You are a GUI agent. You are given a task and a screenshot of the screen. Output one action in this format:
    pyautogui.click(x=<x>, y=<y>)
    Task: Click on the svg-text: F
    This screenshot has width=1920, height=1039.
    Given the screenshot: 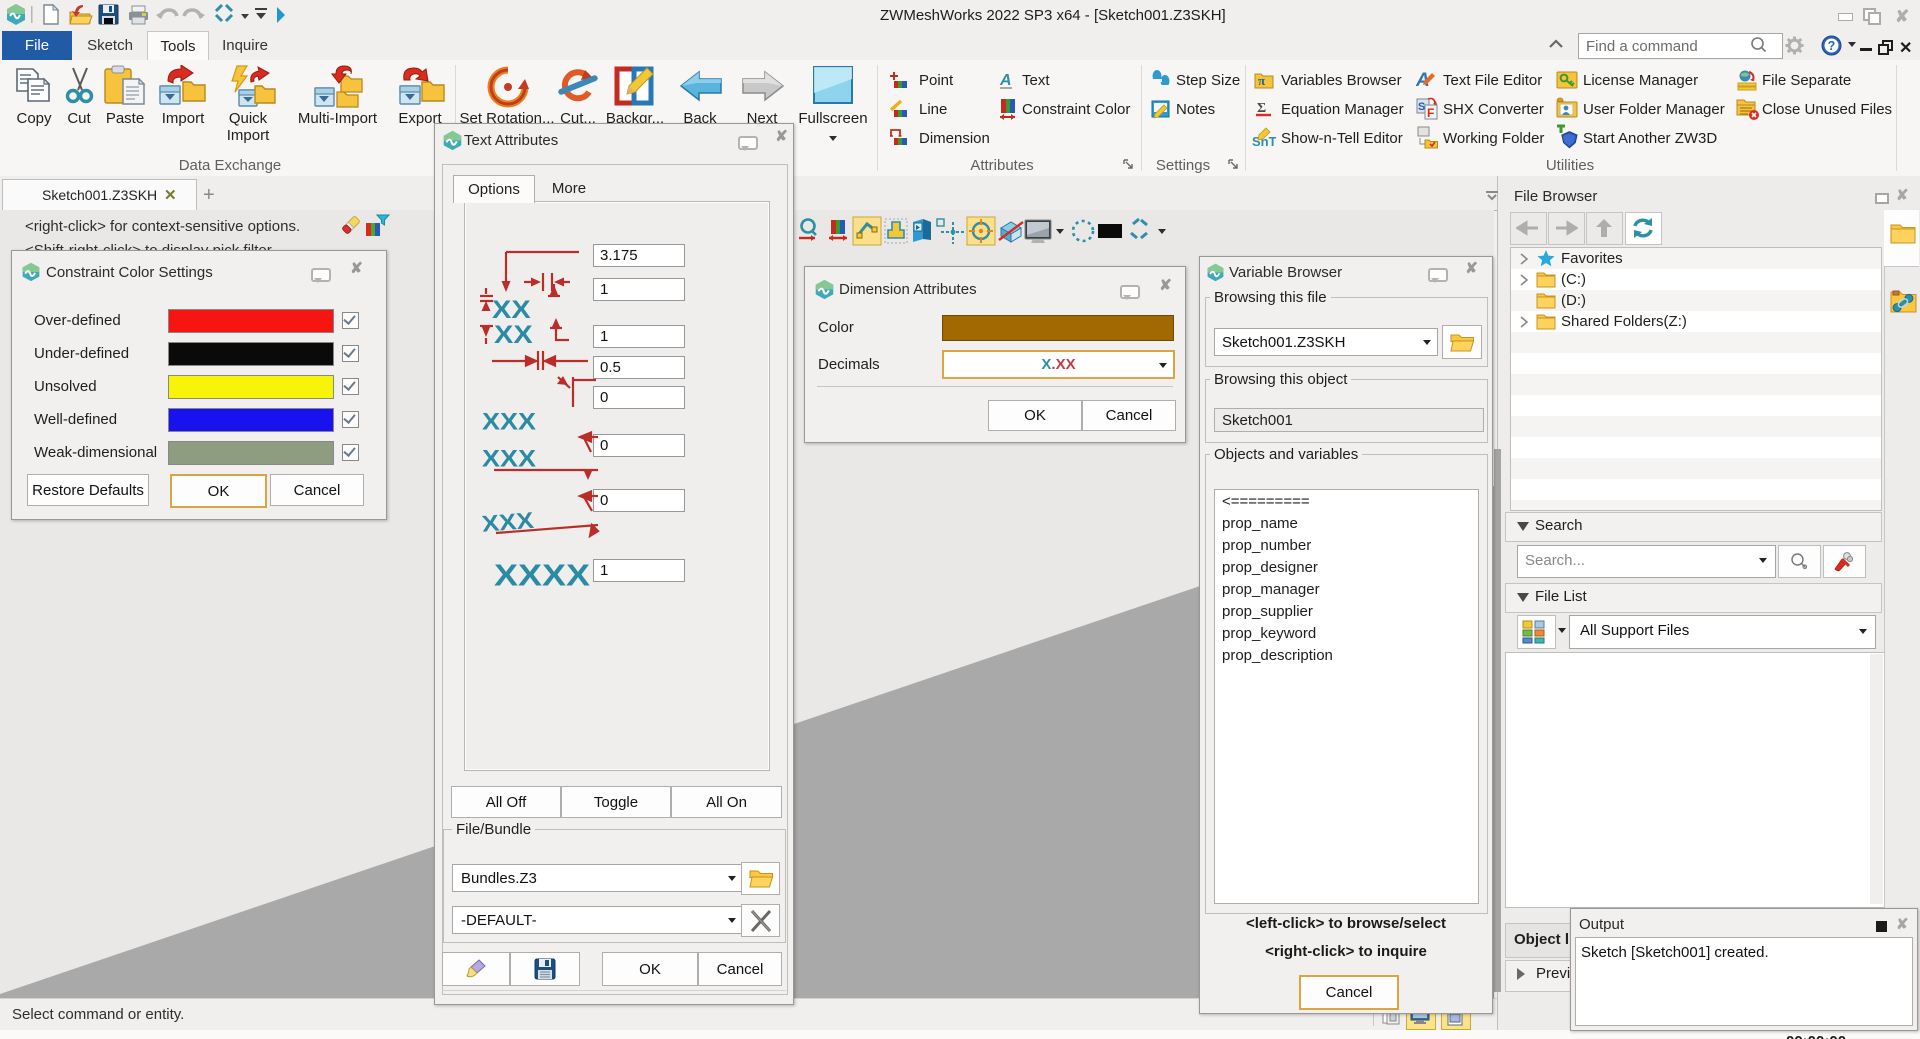 What is the action you would take?
    pyautogui.click(x=1430, y=113)
    